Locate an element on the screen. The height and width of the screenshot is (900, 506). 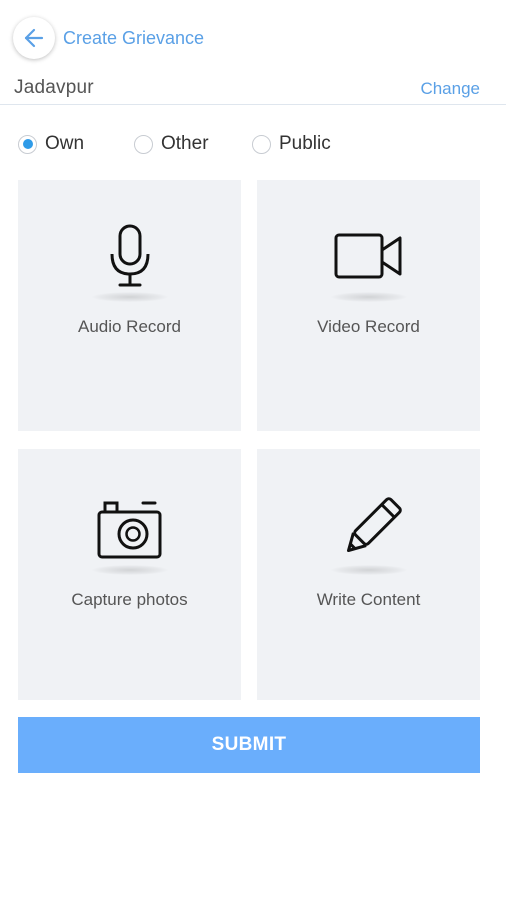
radio-public-label: Public is located at coordinates (305, 143).